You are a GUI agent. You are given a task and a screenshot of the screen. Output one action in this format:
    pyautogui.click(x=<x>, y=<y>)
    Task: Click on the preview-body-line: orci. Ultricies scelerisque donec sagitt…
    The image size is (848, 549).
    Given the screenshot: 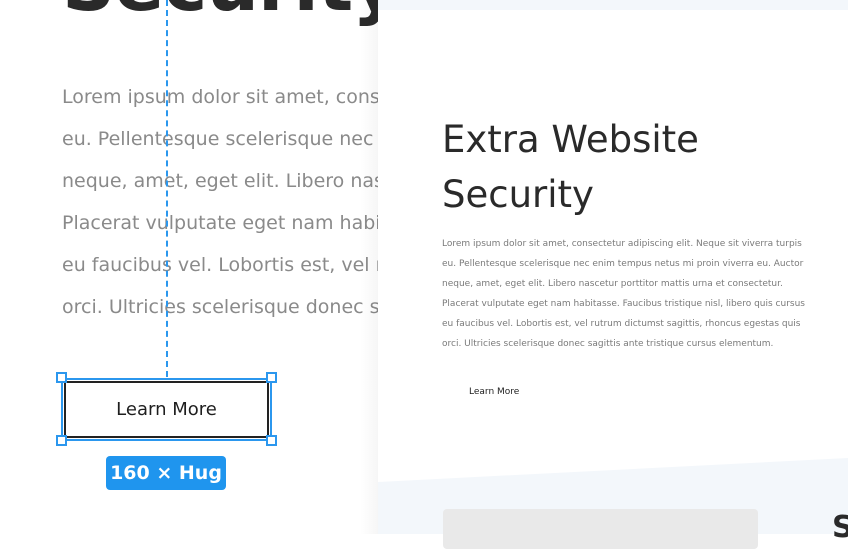 What is the action you would take?
    pyautogui.click(x=608, y=344)
    